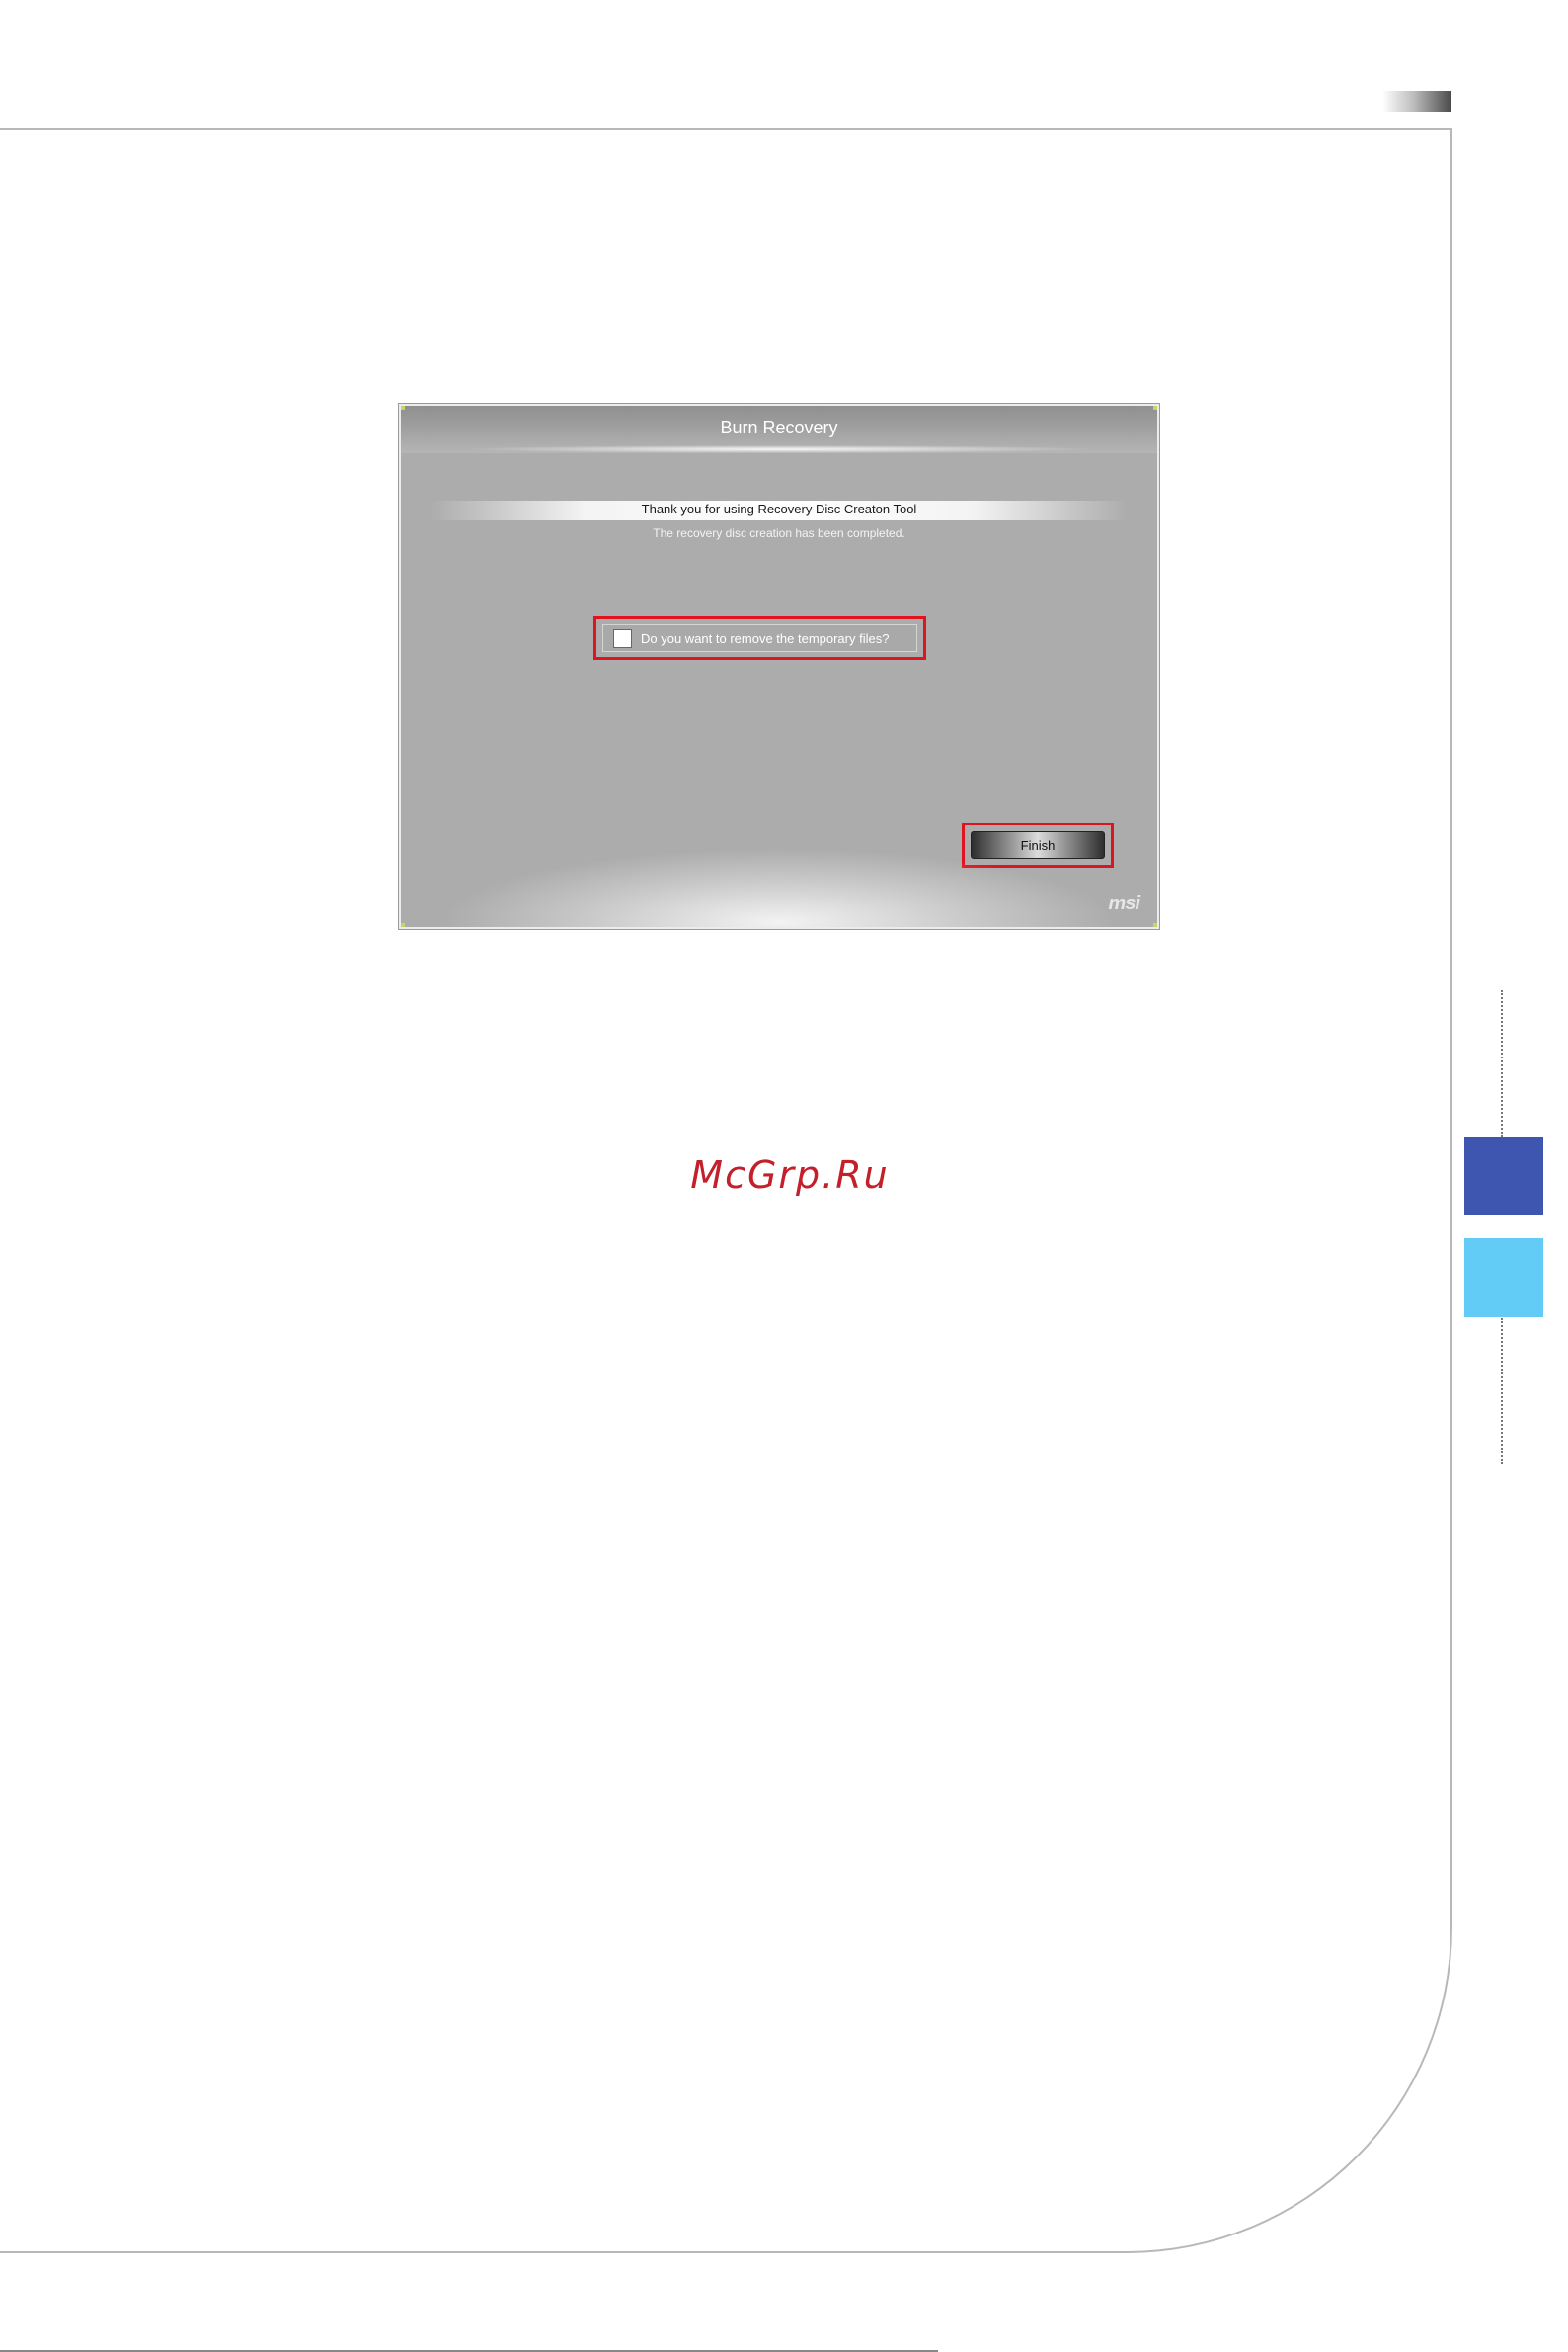 This screenshot has width=1568, height=2352. I want to click on msi-logo: msi, so click(1124, 904).